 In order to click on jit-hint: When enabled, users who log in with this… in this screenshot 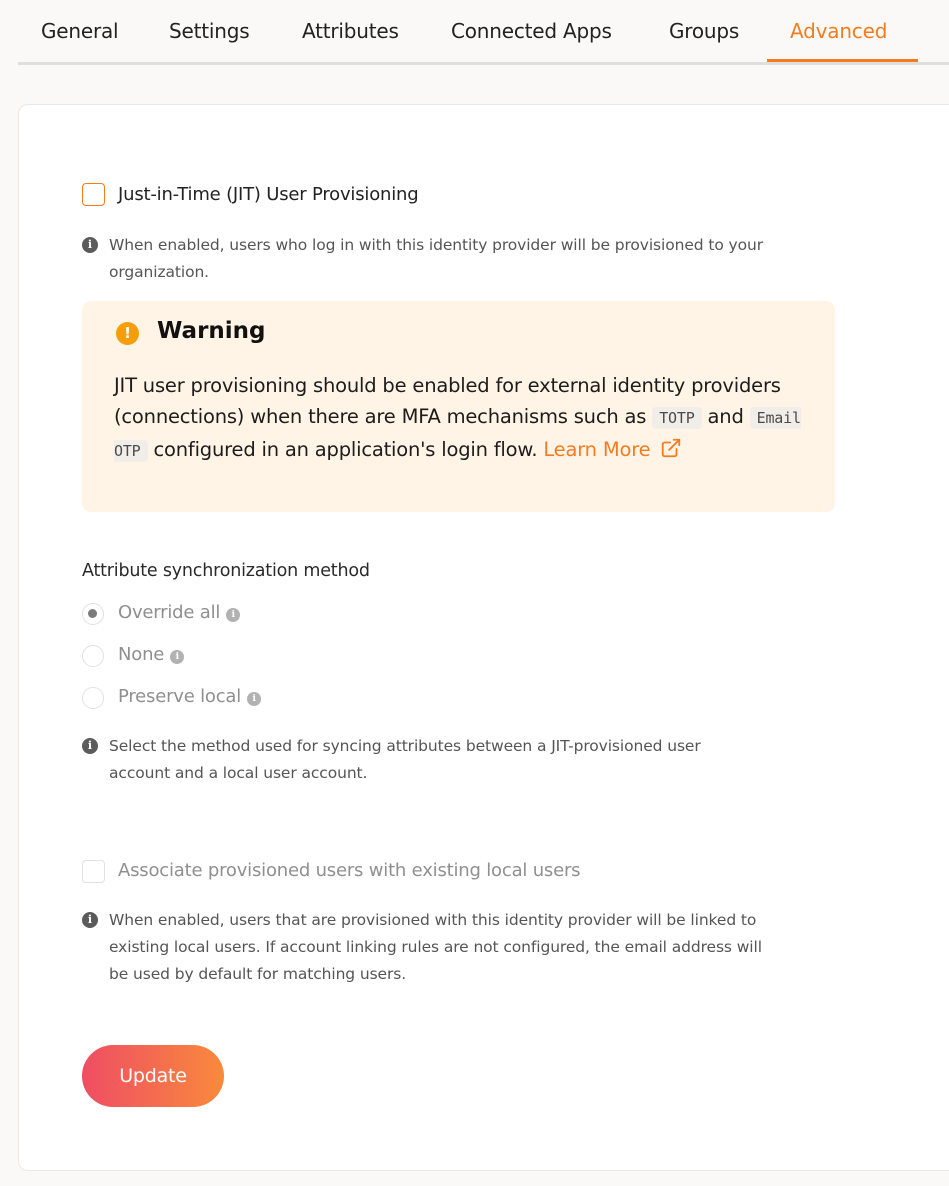, I will do `click(436, 258)`.